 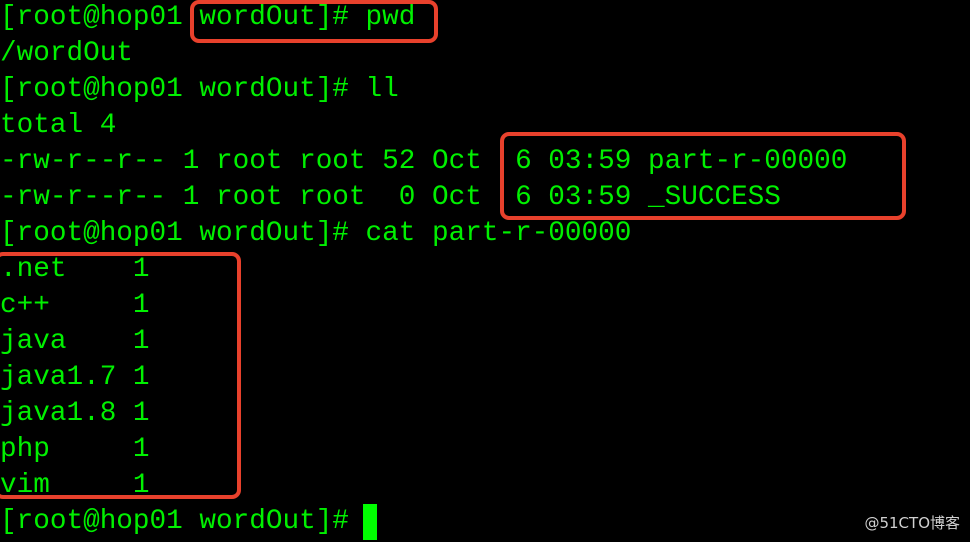 I want to click on terminal-prompt-line: [root@hop01 wordOut]#, so click(x=188, y=522).